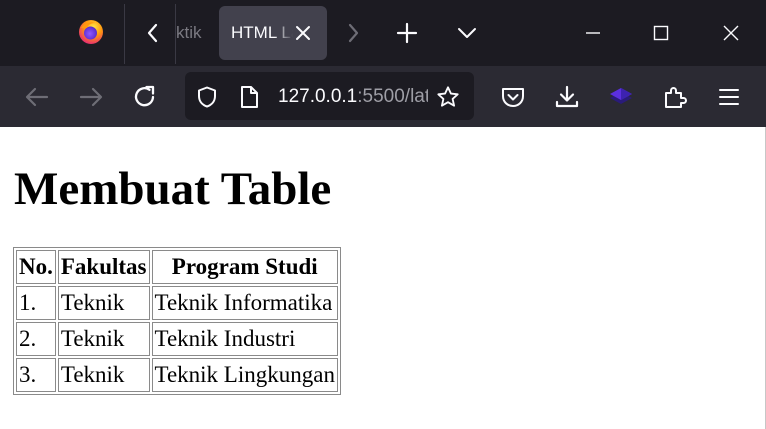 The image size is (766, 429). I want to click on column-header-no: No., so click(36, 267).